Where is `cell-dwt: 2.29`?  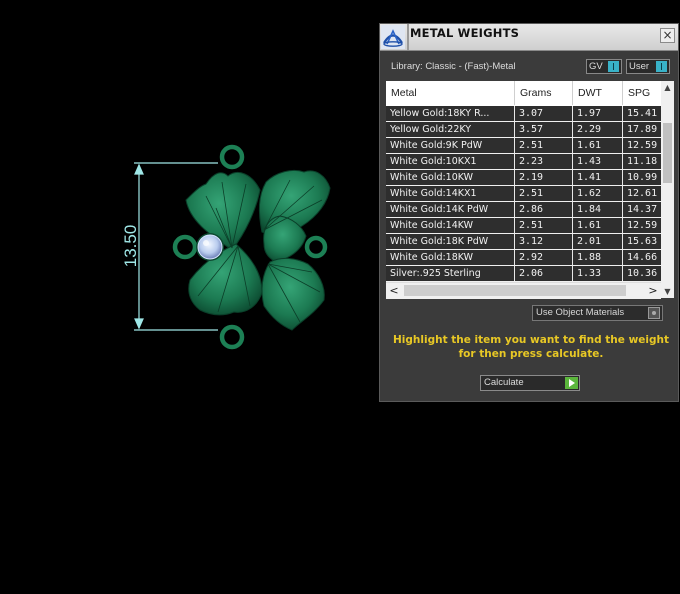
cell-dwt: 2.29 is located at coordinates (598, 129).